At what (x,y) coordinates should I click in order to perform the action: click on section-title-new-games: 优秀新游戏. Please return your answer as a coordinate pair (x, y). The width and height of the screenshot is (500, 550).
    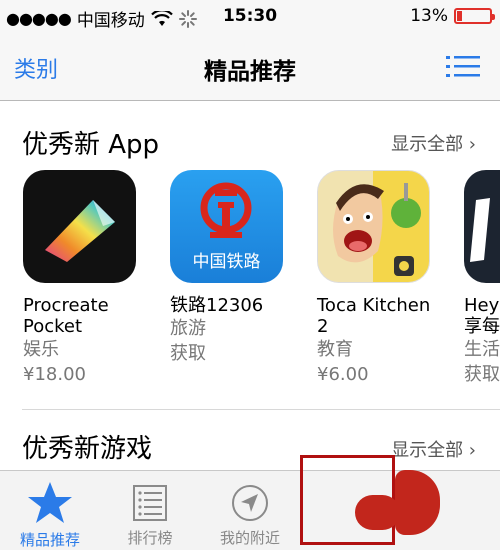
    Looking at the image, I should click on (87, 449).